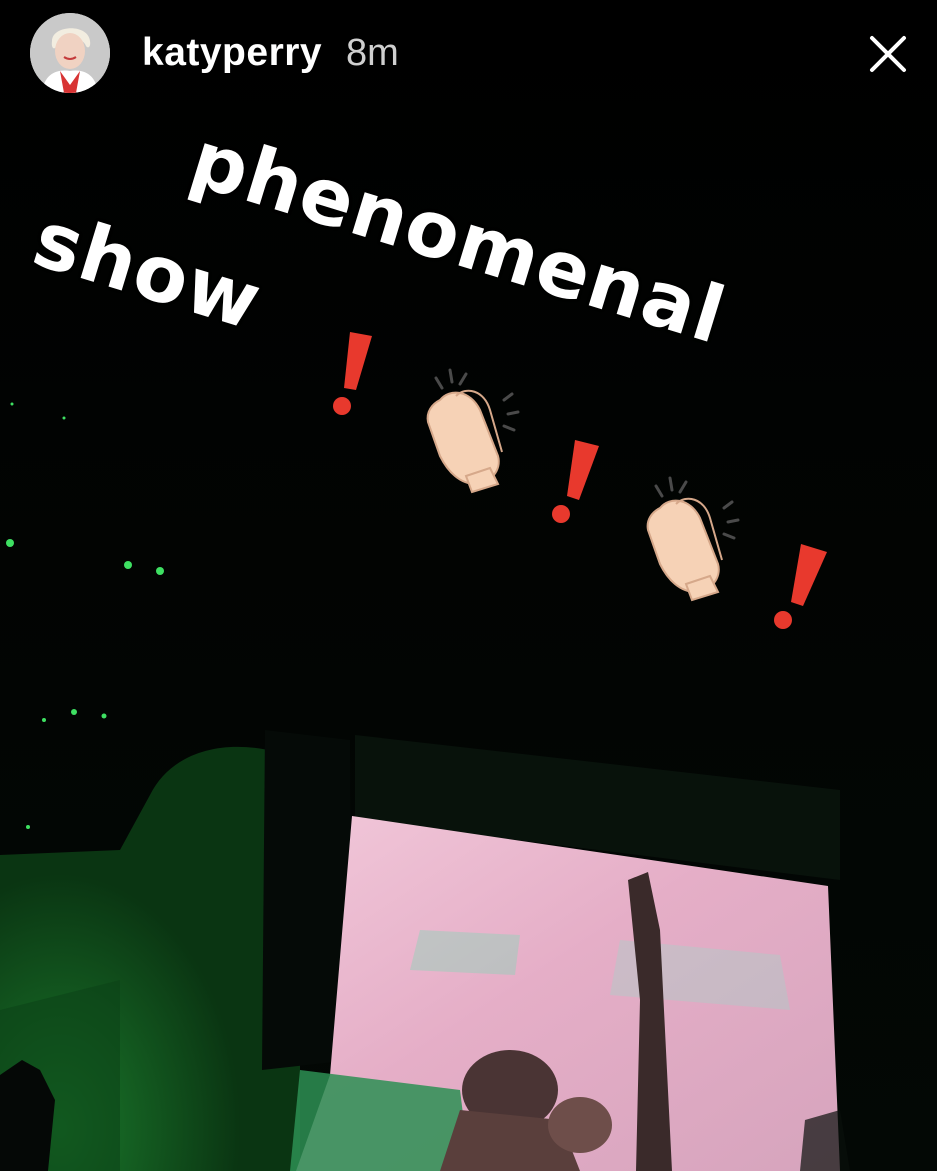  I want to click on caption-line-1: phenomenal, so click(458, 238).